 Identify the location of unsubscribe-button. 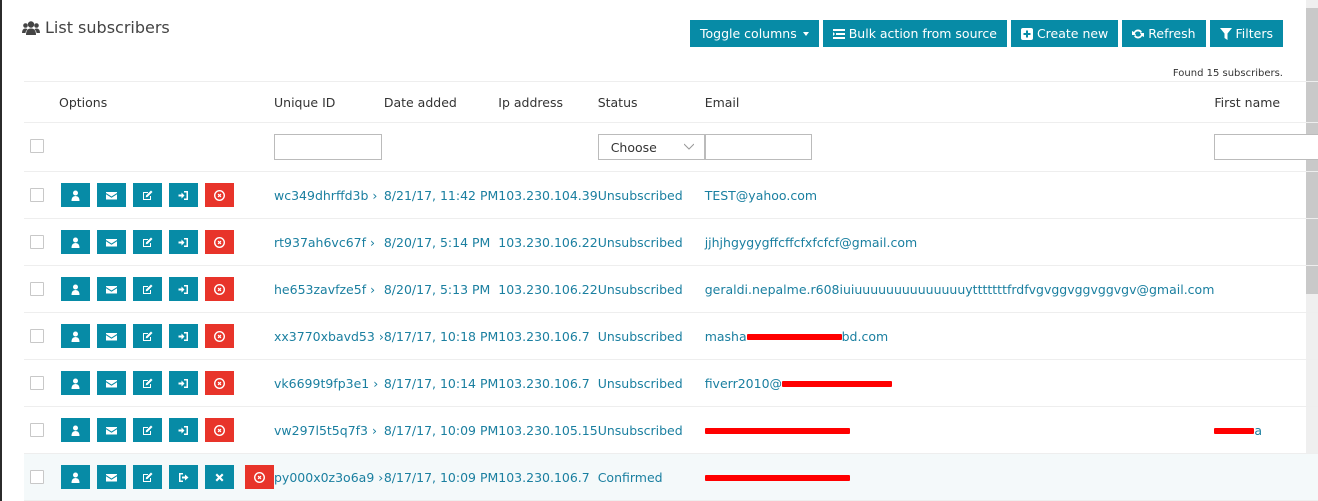
(219, 477).